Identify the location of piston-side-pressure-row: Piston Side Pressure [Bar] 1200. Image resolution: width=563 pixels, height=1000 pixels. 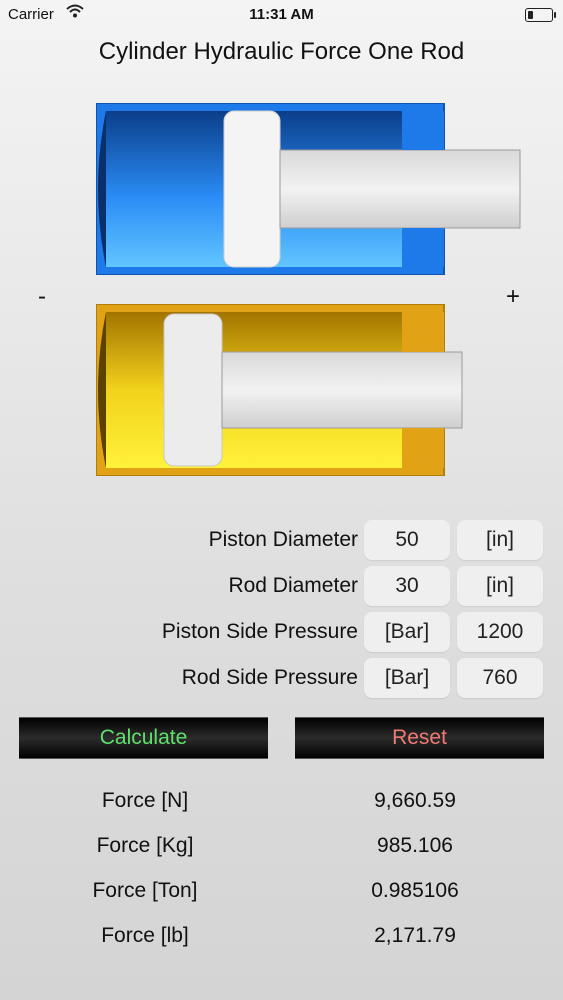
(281, 632).